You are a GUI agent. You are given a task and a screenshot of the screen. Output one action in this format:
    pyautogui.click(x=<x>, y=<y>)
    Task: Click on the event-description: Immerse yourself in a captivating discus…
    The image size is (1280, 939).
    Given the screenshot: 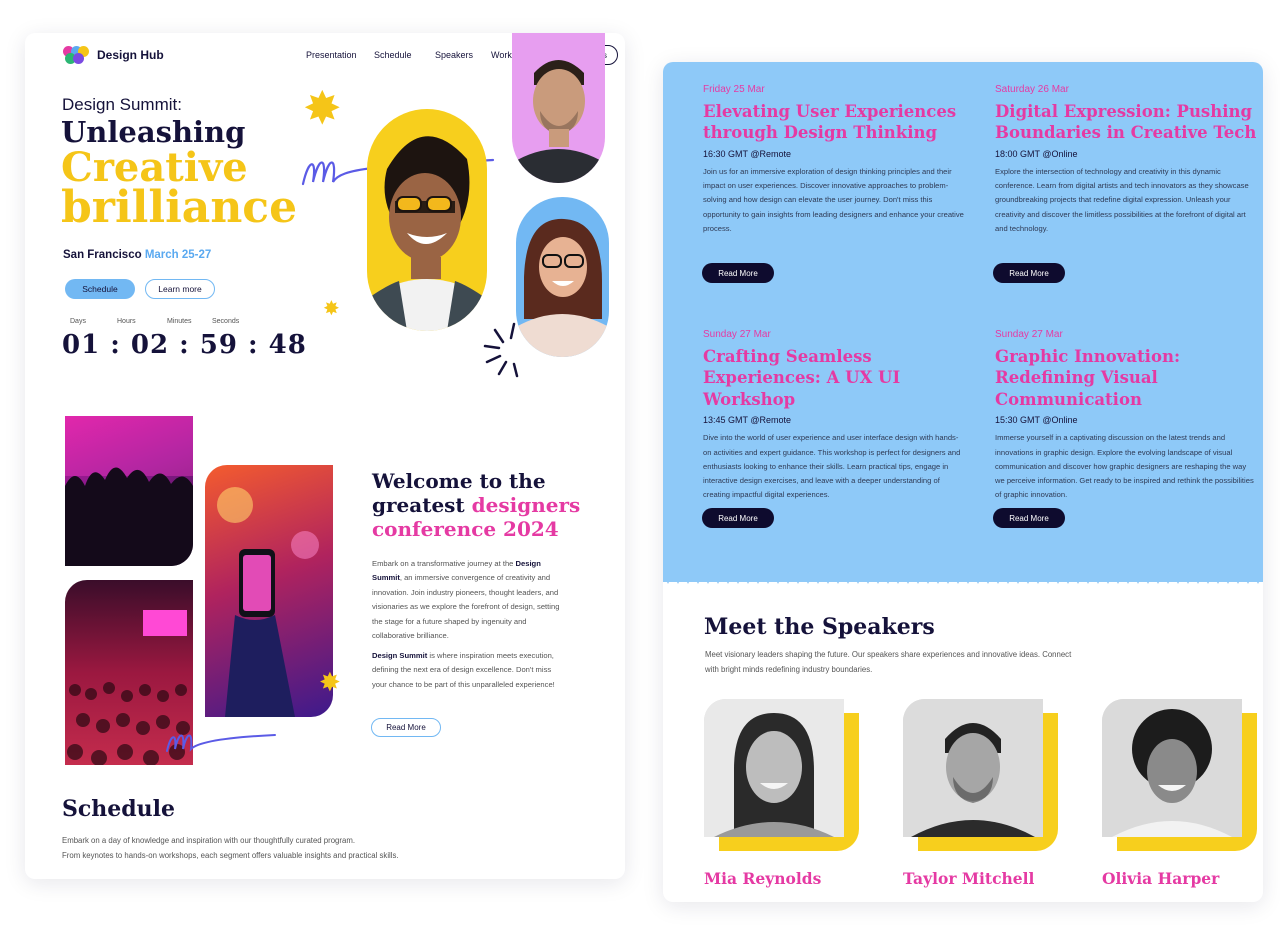 What is the action you would take?
    pyautogui.click(x=1124, y=466)
    